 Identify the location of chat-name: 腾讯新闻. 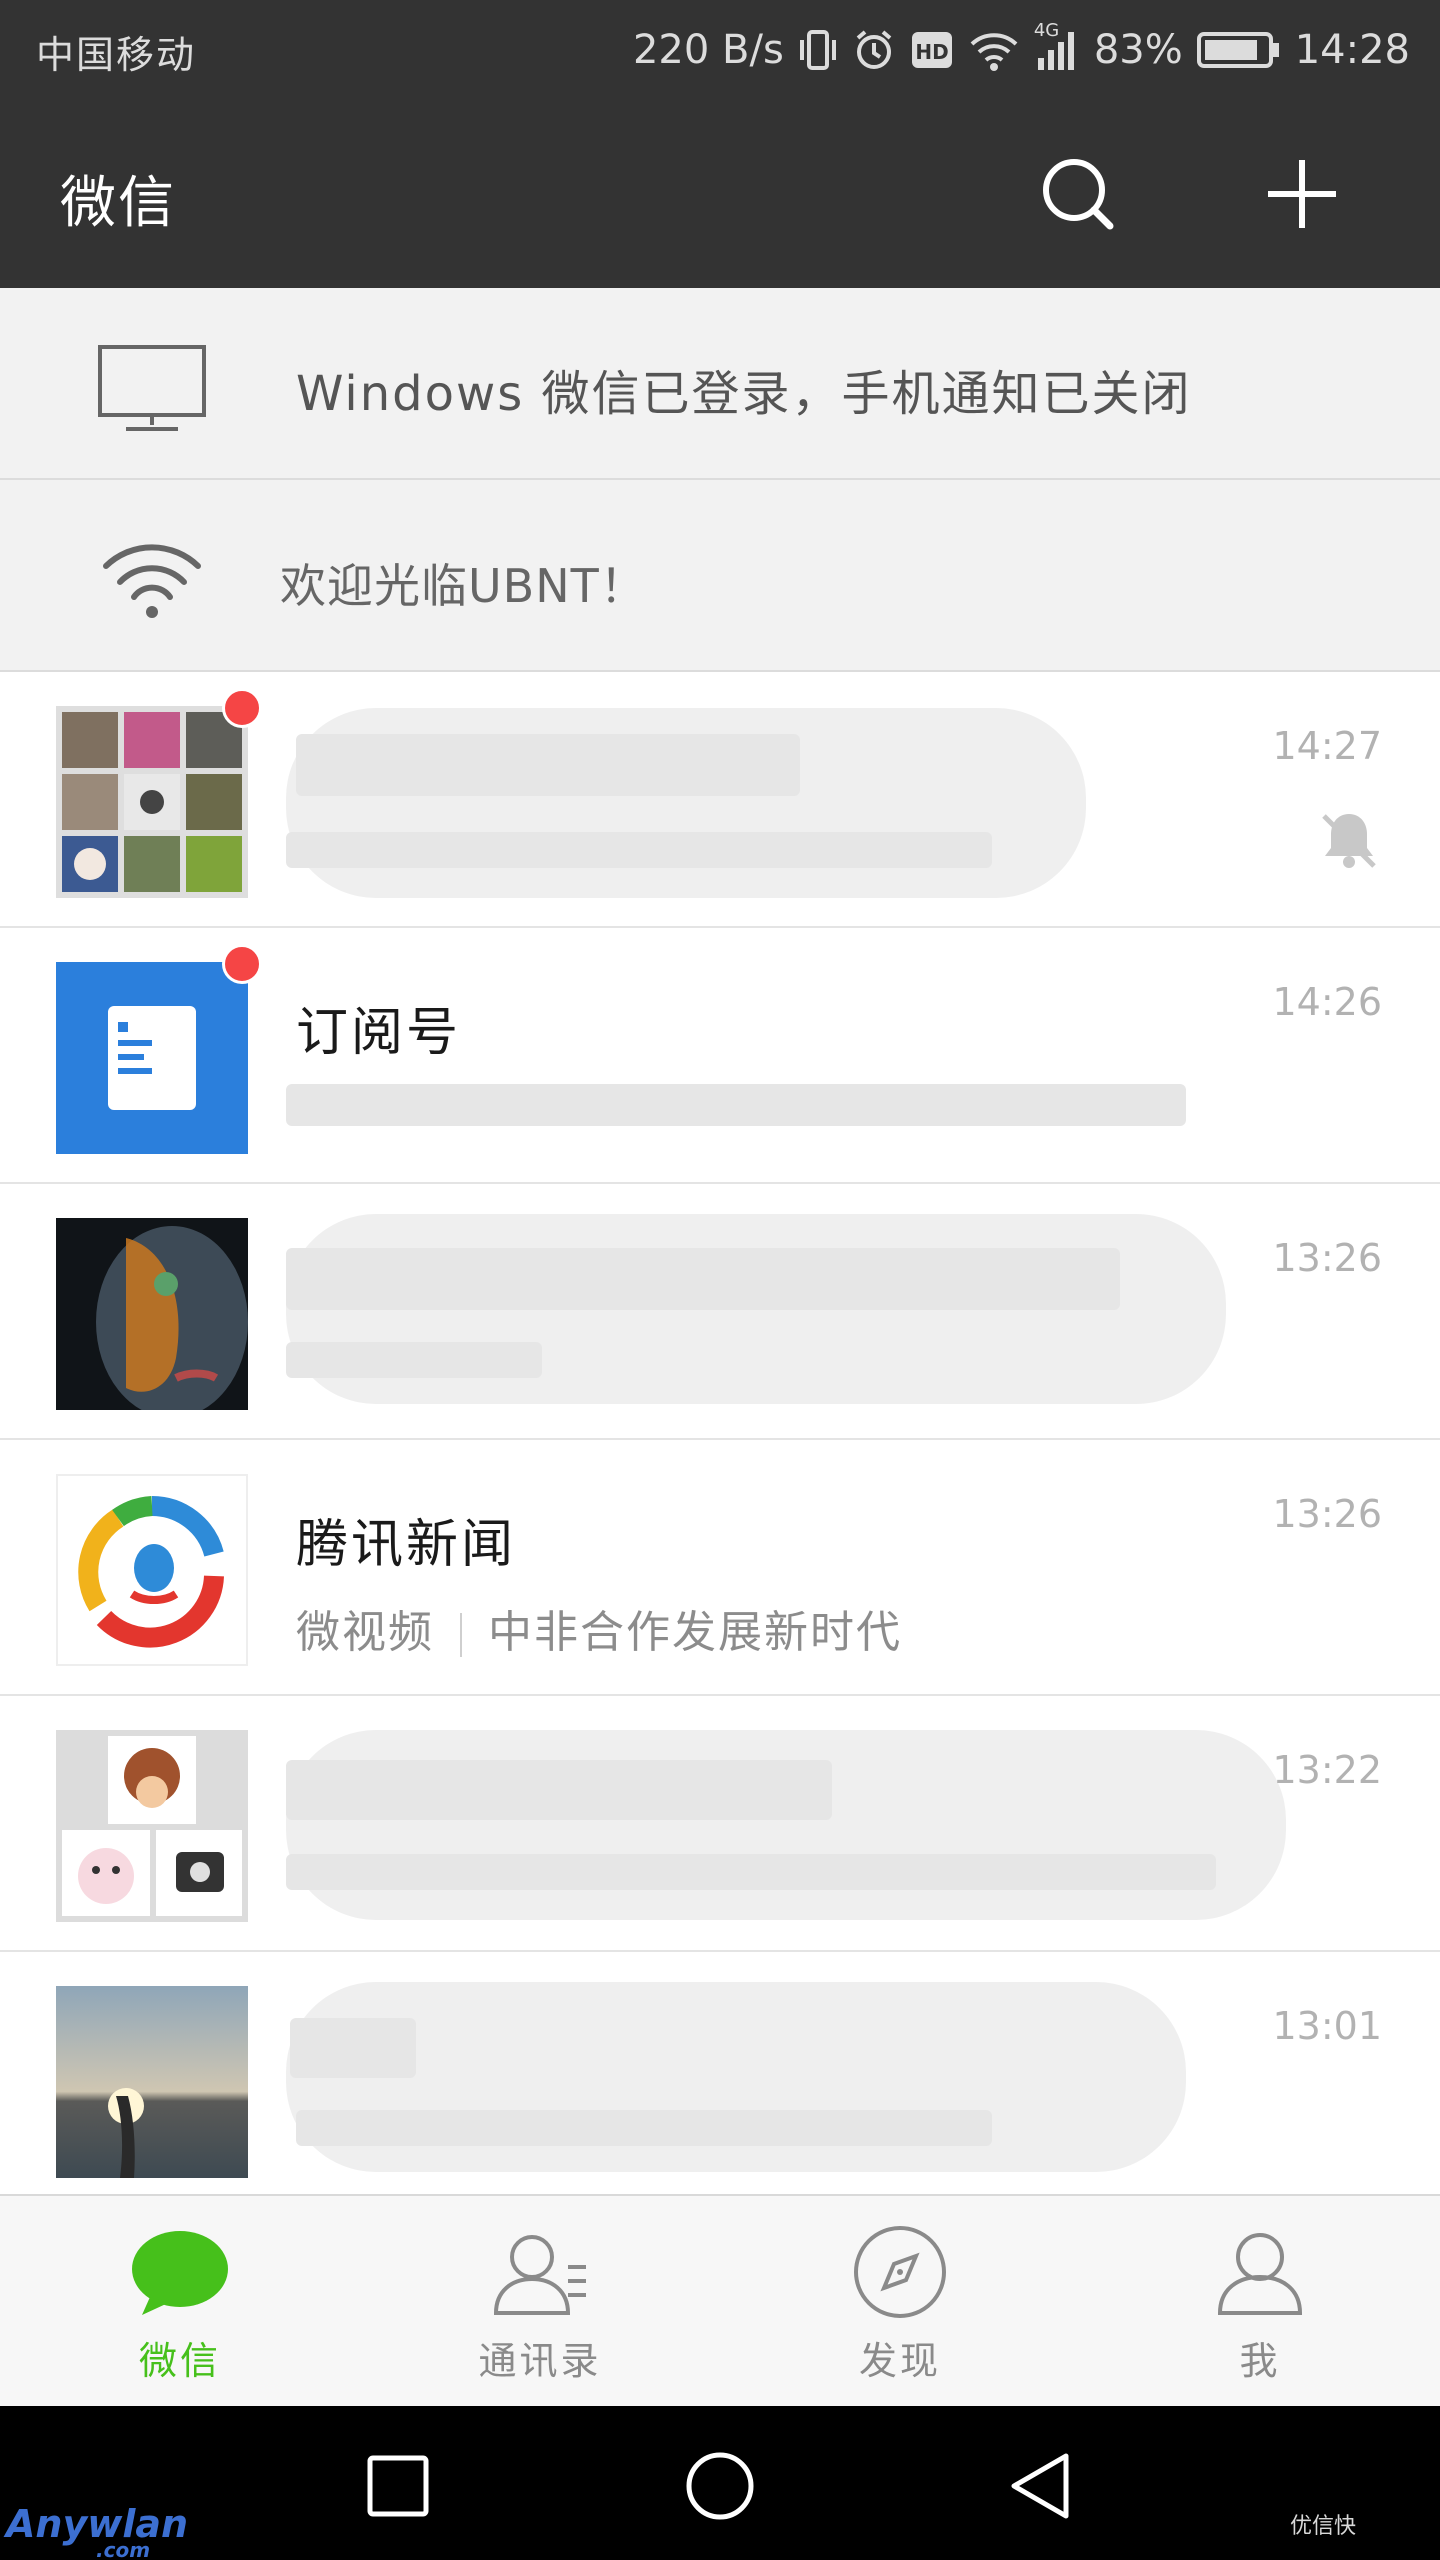
(406, 1545).